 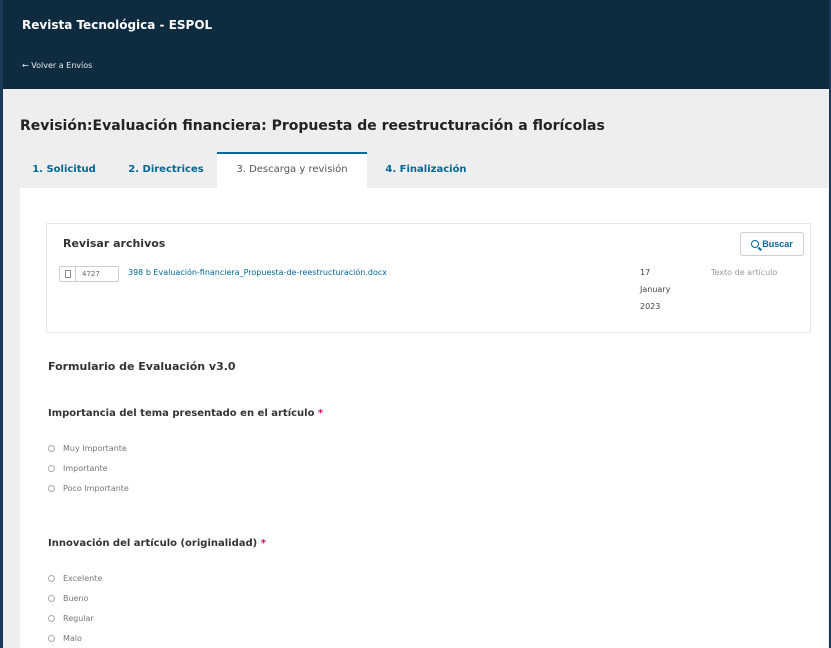 What do you see at coordinates (292, 170) in the screenshot?
I see `tab-descarga-y-revision: 3. Descarga y revisión` at bounding box center [292, 170].